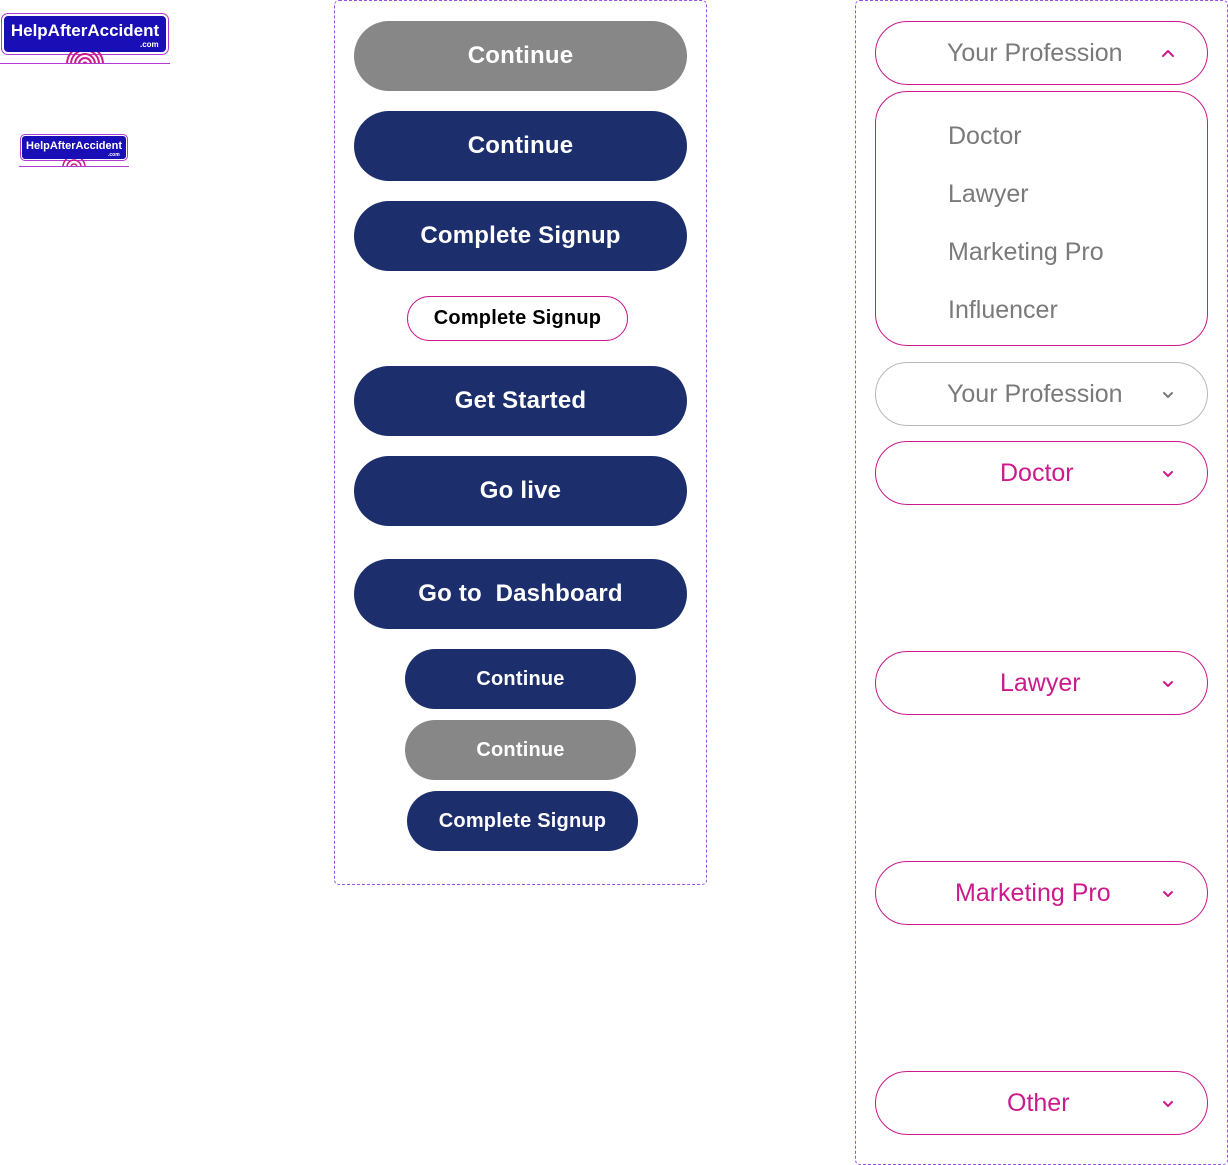 The height and width of the screenshot is (1165, 1228). What do you see at coordinates (1033, 892) in the screenshot?
I see `dropdown-selected-value: Marketing Pro` at bounding box center [1033, 892].